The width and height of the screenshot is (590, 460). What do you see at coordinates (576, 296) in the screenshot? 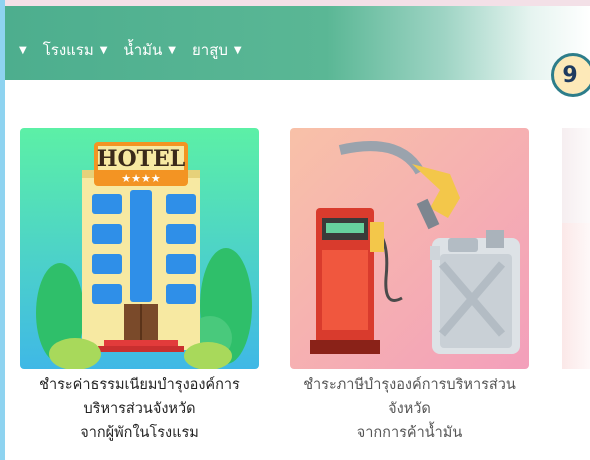
I see `card-image-partial-lower` at bounding box center [576, 296].